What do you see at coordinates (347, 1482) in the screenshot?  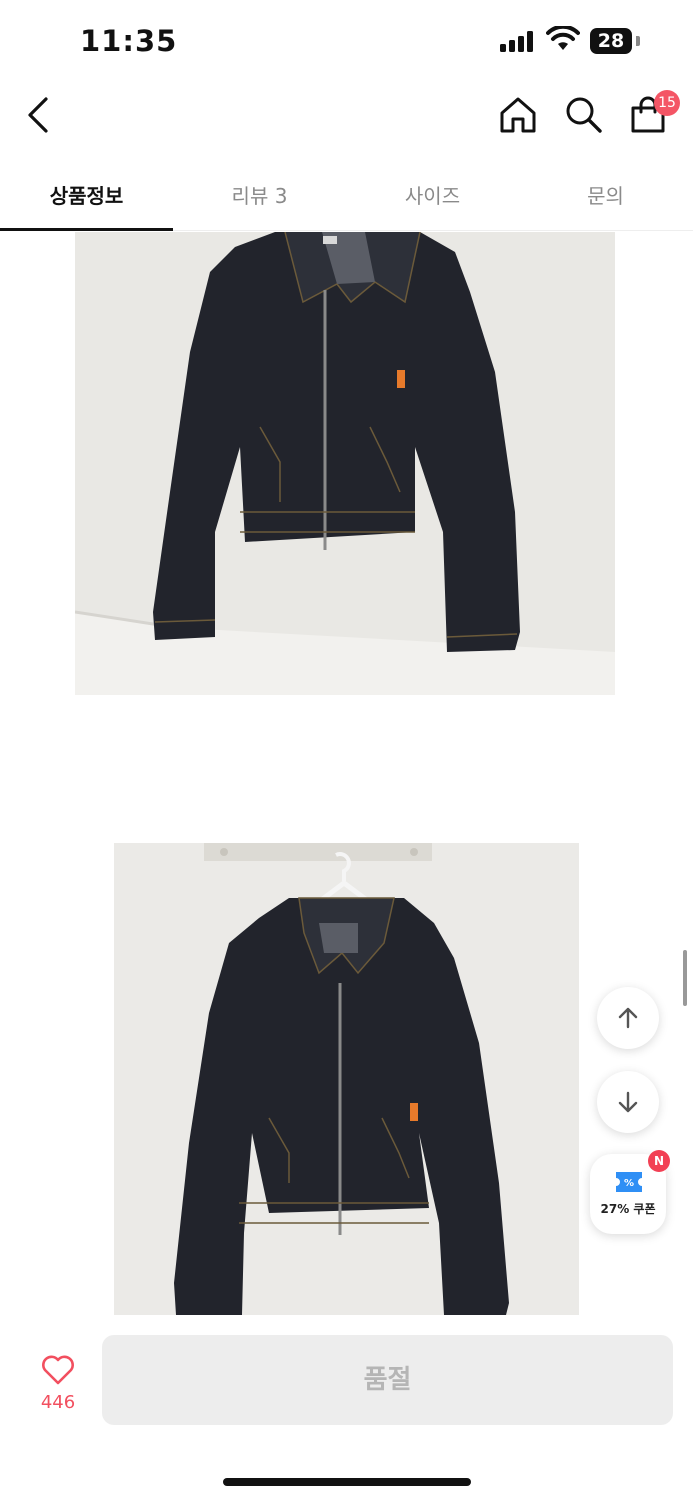 I see `home-indicator` at bounding box center [347, 1482].